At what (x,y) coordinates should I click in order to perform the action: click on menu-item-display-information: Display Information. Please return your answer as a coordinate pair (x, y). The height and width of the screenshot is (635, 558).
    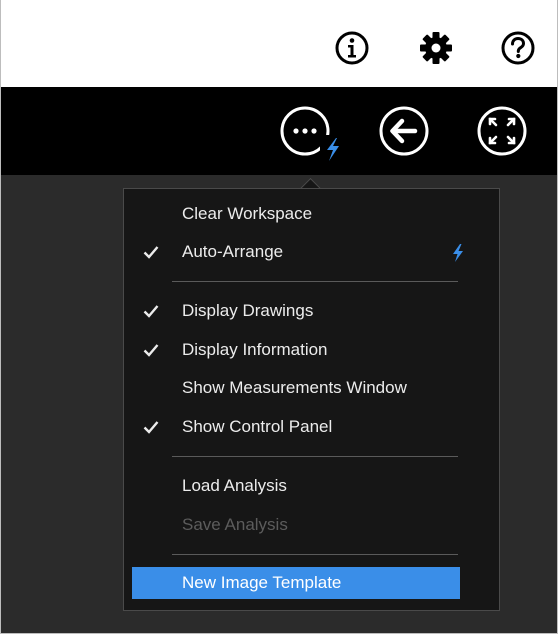
    Looking at the image, I should click on (296, 350).